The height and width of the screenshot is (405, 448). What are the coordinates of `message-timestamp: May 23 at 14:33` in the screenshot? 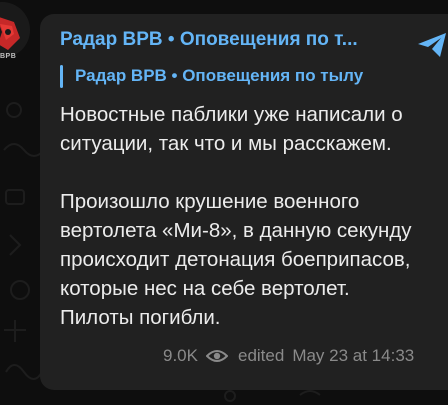 It's located at (353, 355).